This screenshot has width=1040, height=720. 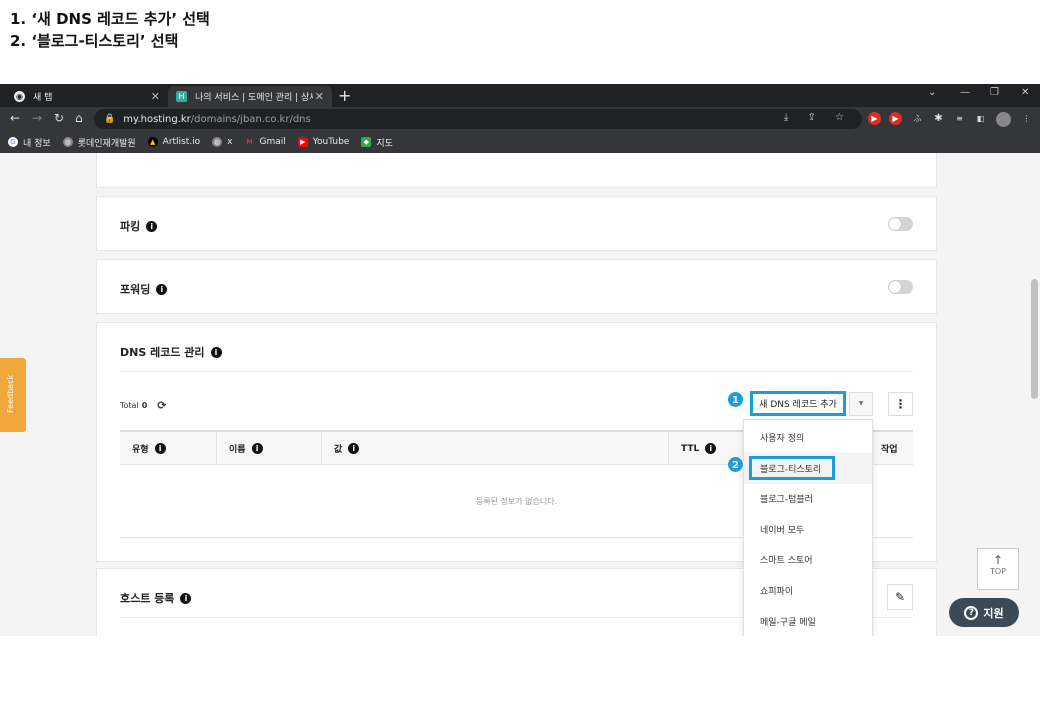 What do you see at coordinates (808, 621) in the screenshot?
I see `dropdown-item-google-mail: 메일-구글 메일` at bounding box center [808, 621].